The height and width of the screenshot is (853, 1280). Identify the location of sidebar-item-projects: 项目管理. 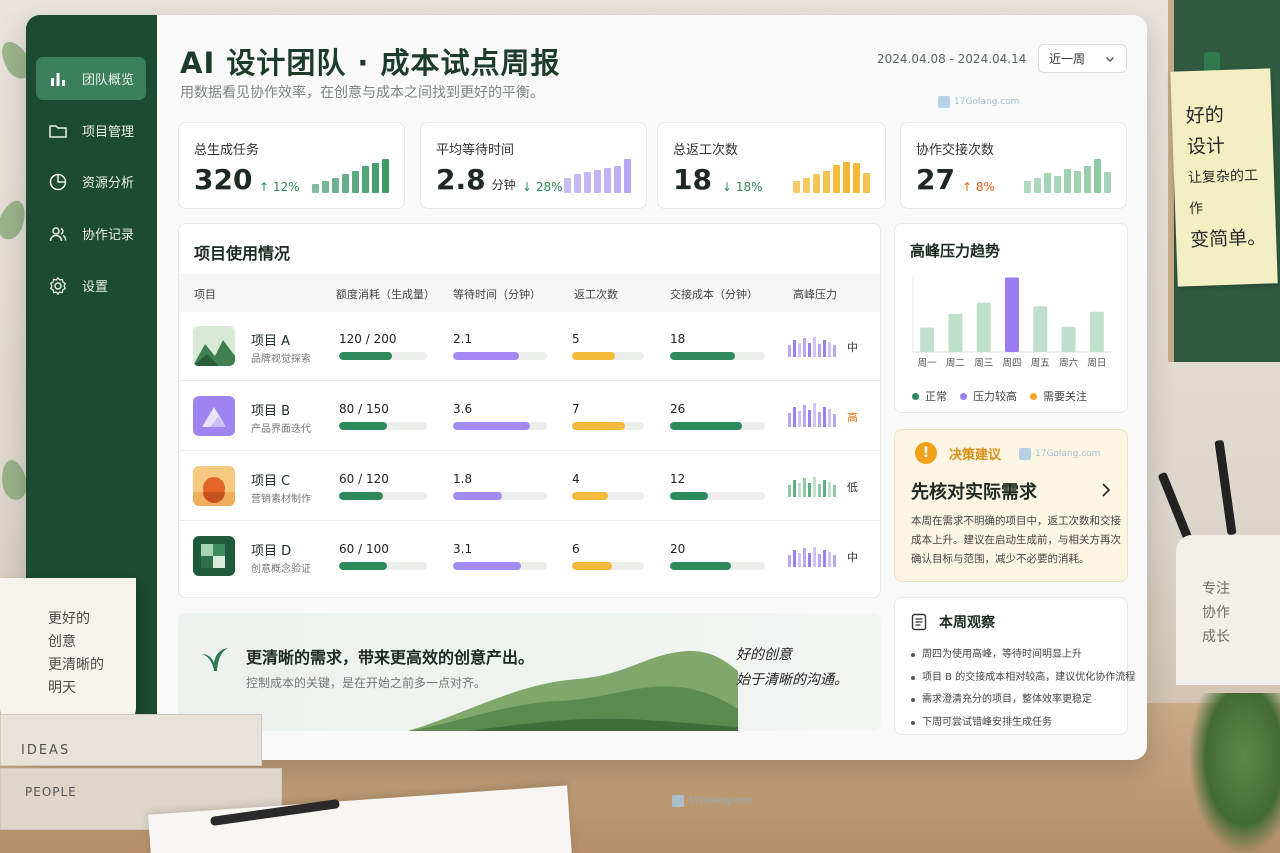
(91, 130).